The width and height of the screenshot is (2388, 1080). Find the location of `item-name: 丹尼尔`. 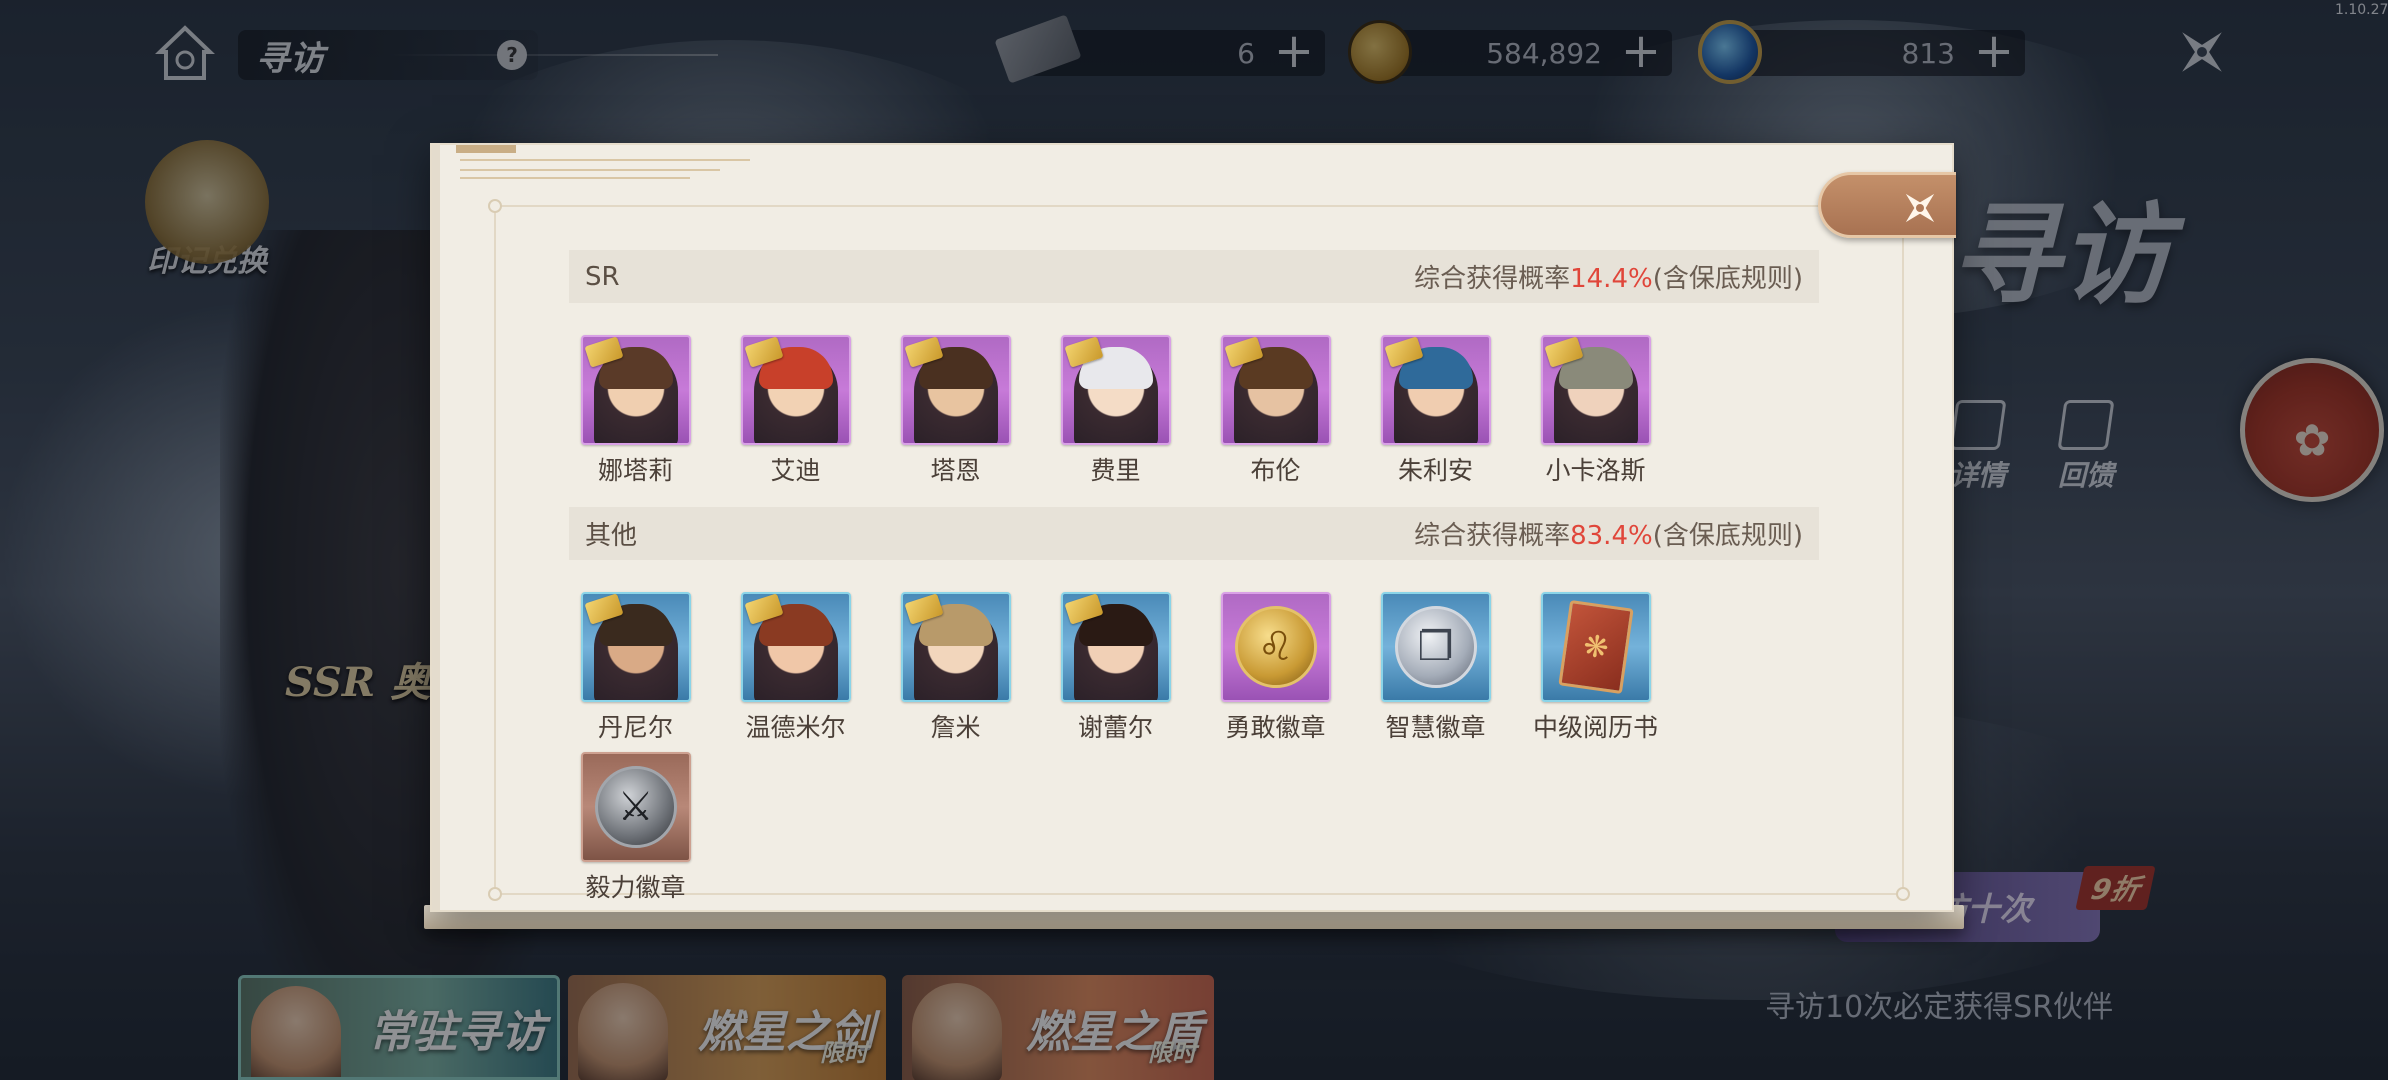

item-name: 丹尼尔 is located at coordinates (635, 727).